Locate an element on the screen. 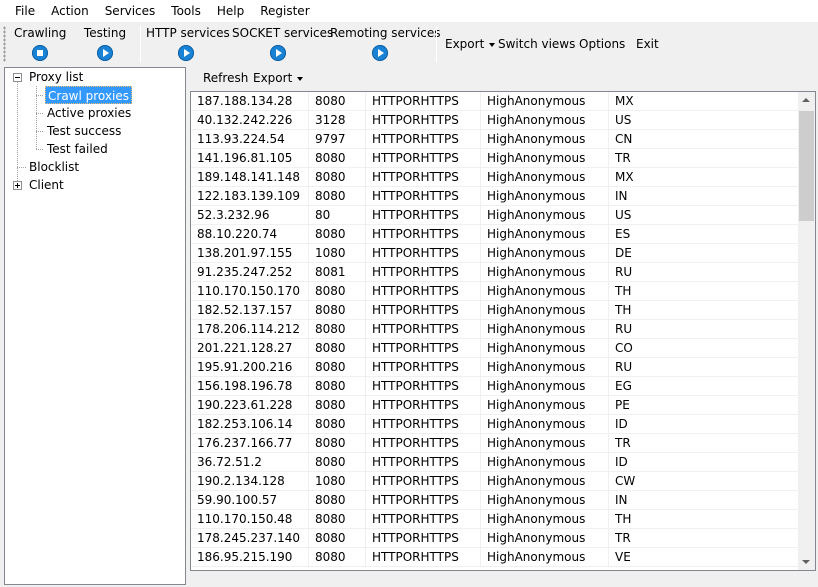 This screenshot has width=818, height=587. http-services-button: HTTP services is located at coordinates (188, 44).